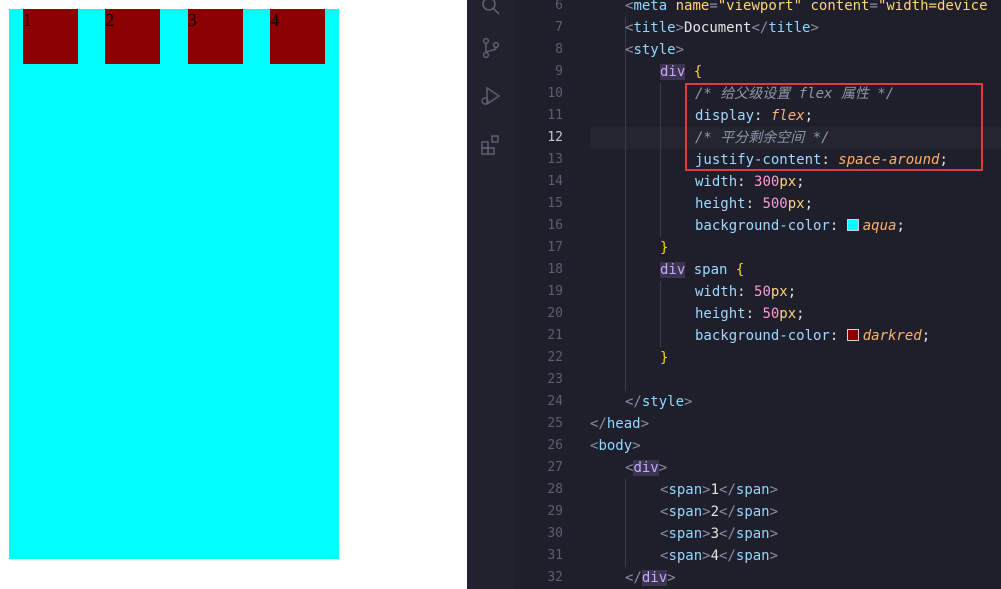 The height and width of the screenshot is (589, 1001). I want to click on line-number: 23, so click(555, 379).